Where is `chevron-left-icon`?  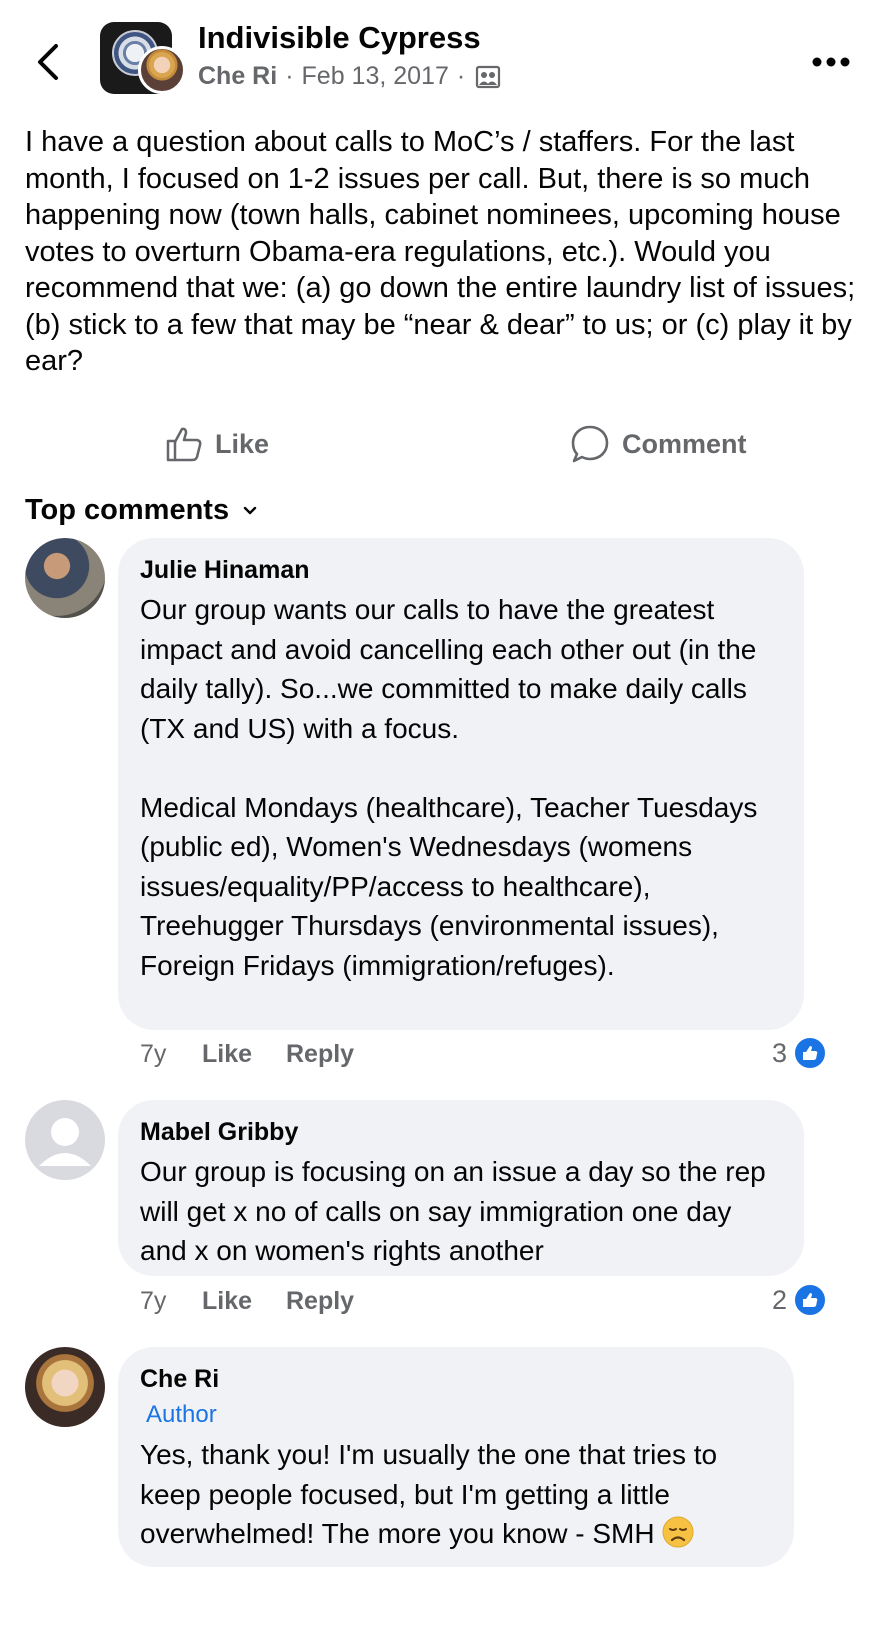
chevron-left-icon is located at coordinates (48, 62).